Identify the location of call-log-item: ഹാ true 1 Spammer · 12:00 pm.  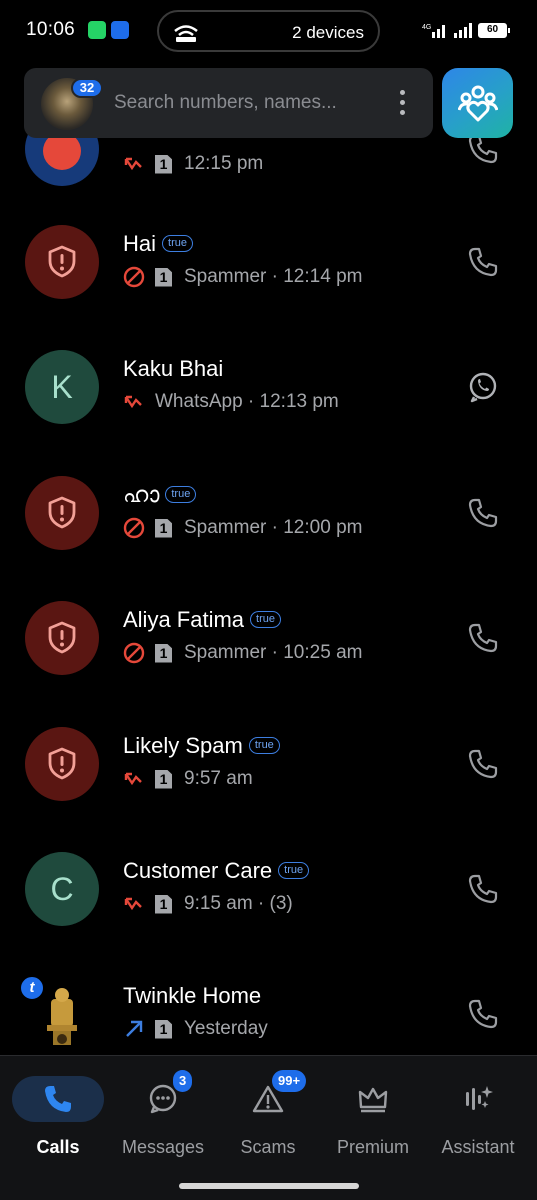
(268, 538).